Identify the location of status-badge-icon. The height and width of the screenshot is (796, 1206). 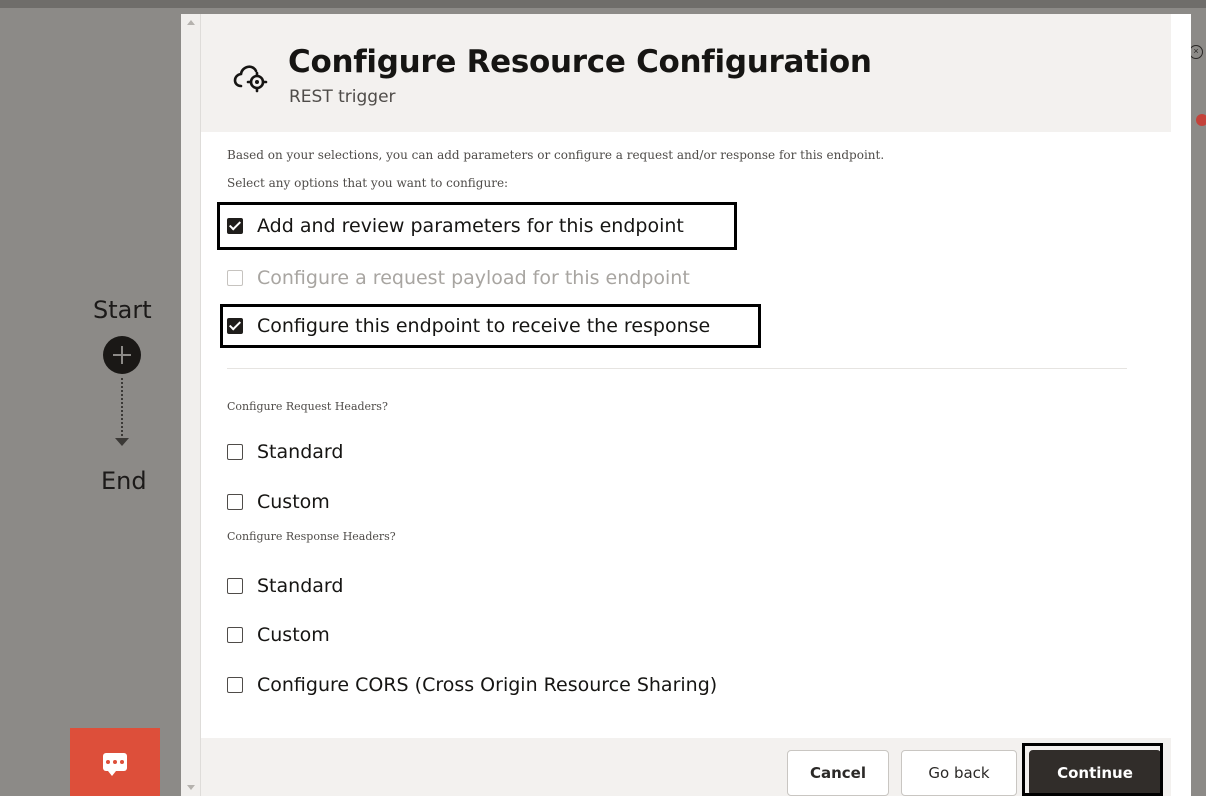
(1201, 120).